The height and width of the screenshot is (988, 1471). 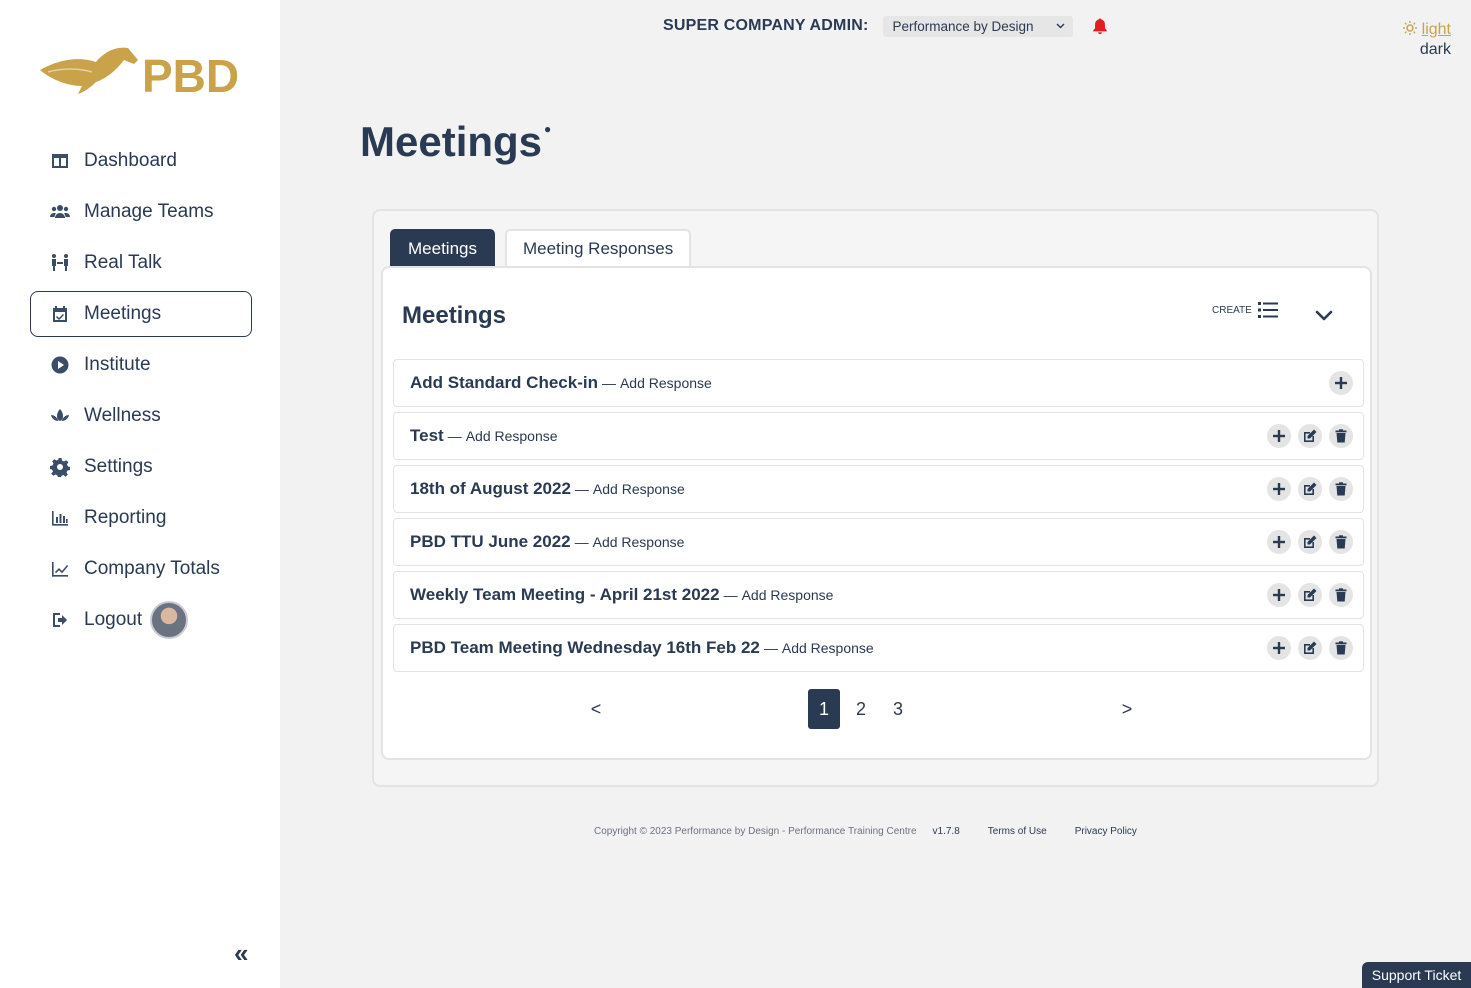 I want to click on moon-icon, so click(x=1407, y=48).